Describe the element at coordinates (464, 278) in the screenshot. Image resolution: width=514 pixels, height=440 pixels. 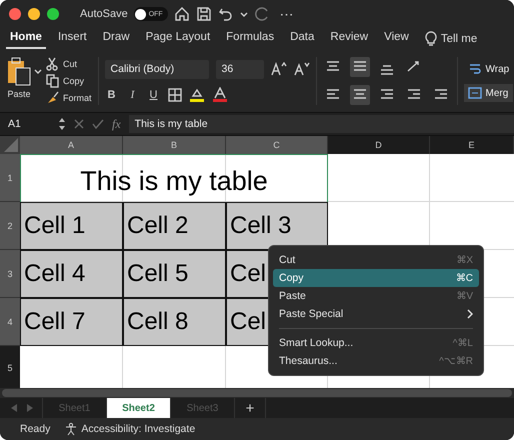
I see `shortcut-label: ⌘C` at that location.